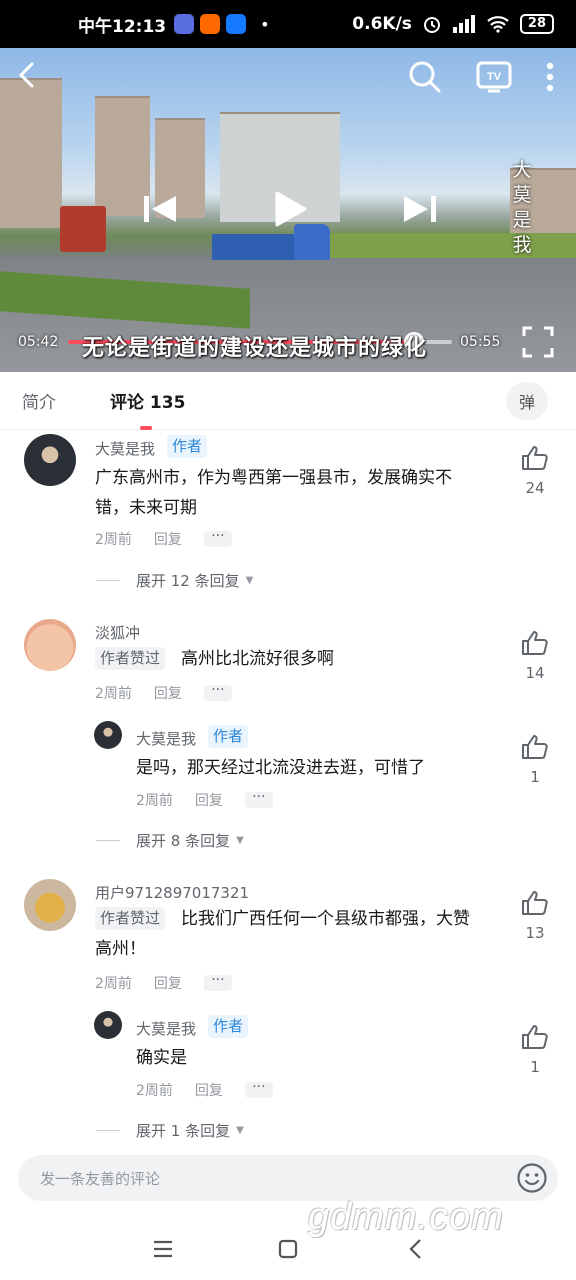 The image size is (576, 1280). I want to click on next-icon, so click(420, 209).